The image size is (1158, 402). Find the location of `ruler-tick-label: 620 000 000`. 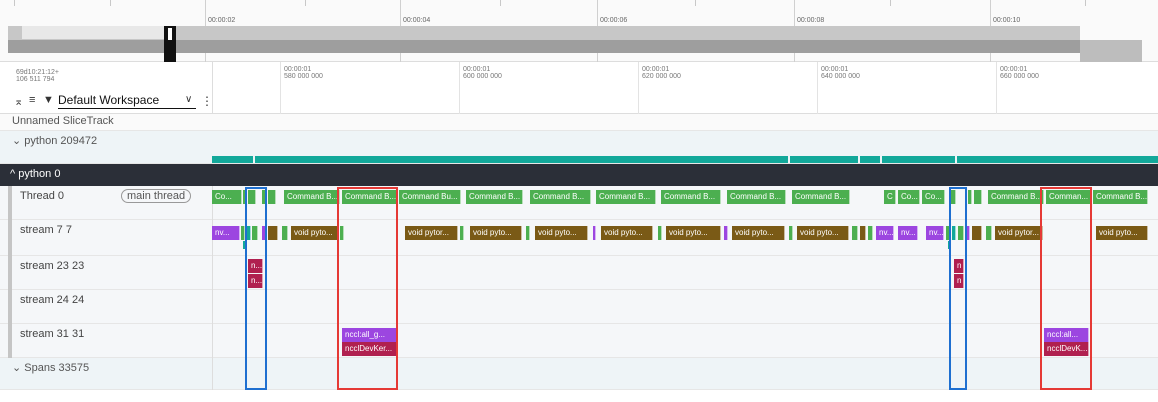

ruler-tick-label: 620 000 000 is located at coordinates (661, 76).